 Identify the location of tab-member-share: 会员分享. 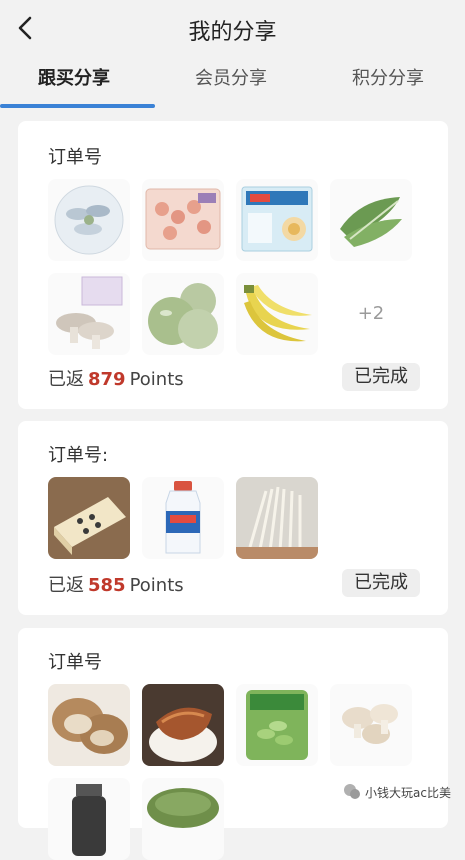
(231, 77).